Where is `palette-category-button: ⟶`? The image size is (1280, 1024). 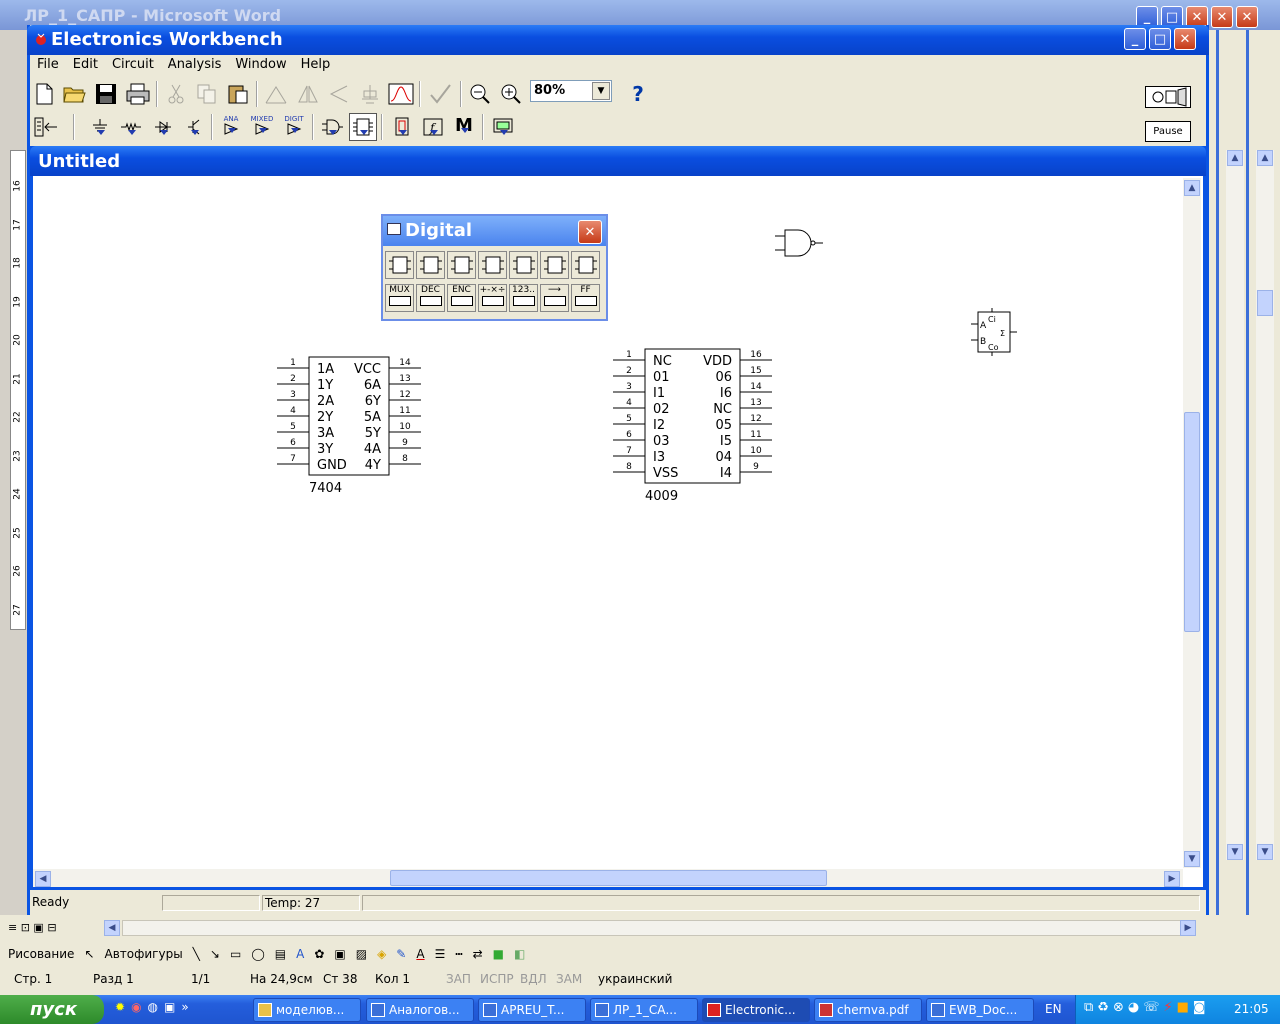 palette-category-button: ⟶ is located at coordinates (554, 298).